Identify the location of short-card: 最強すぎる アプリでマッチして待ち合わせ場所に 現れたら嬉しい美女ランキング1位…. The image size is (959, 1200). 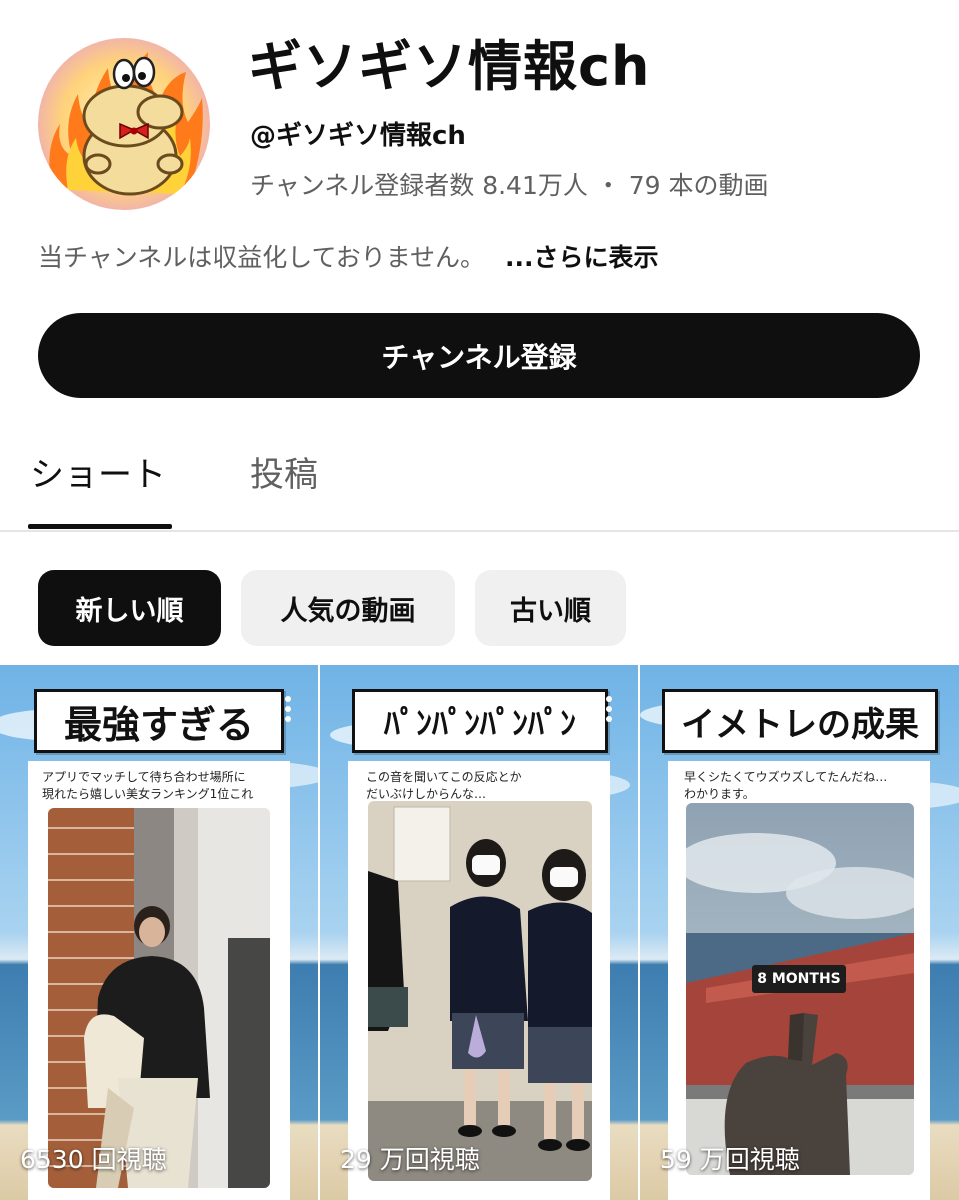
(159, 932).